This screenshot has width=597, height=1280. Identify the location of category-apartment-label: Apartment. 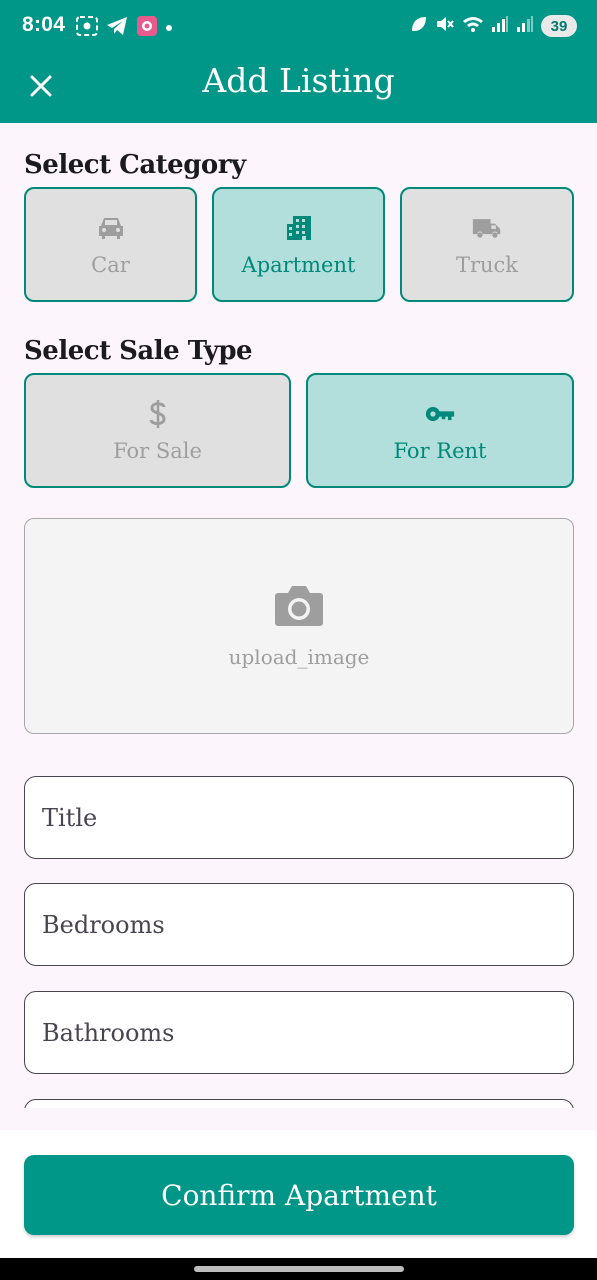
(298, 264).